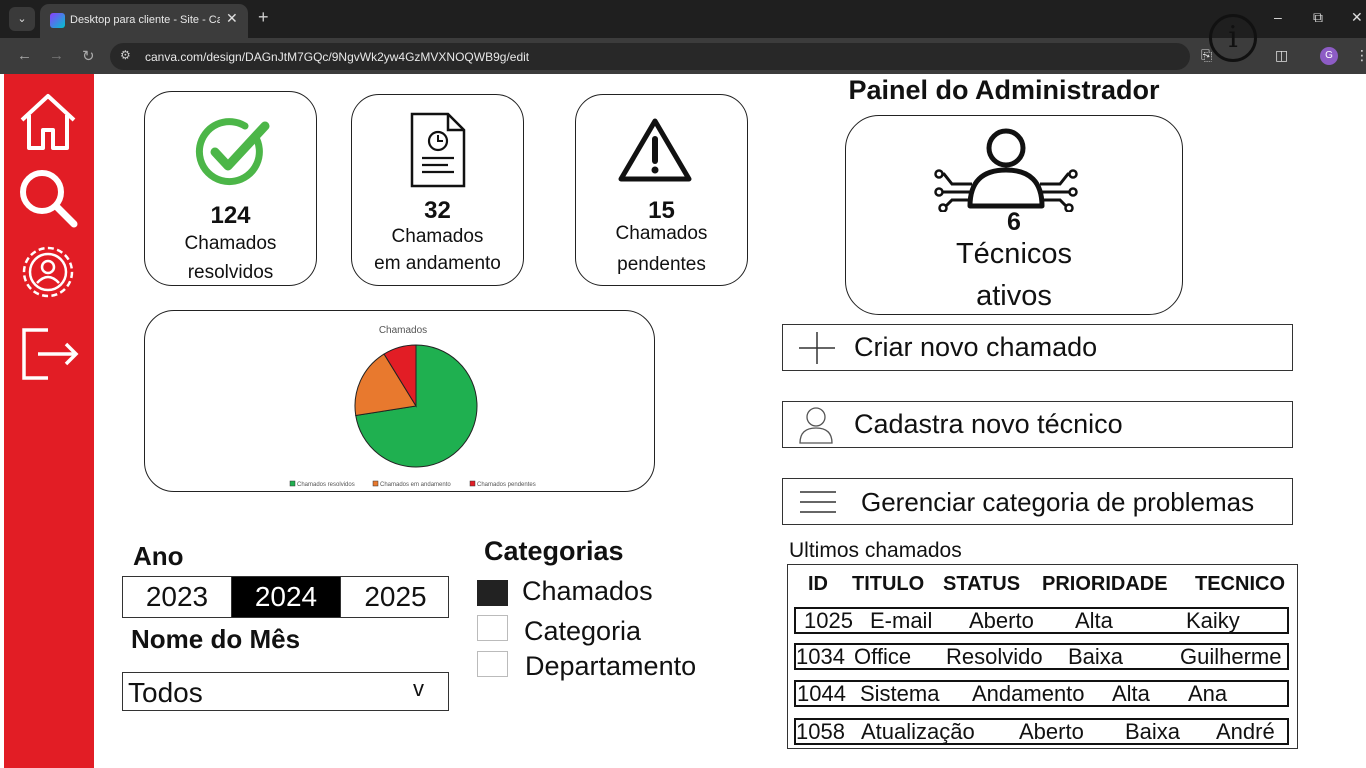 The image size is (1366, 768). Describe the element at coordinates (821, 693) in the screenshot. I see `cell-id: 1044` at that location.